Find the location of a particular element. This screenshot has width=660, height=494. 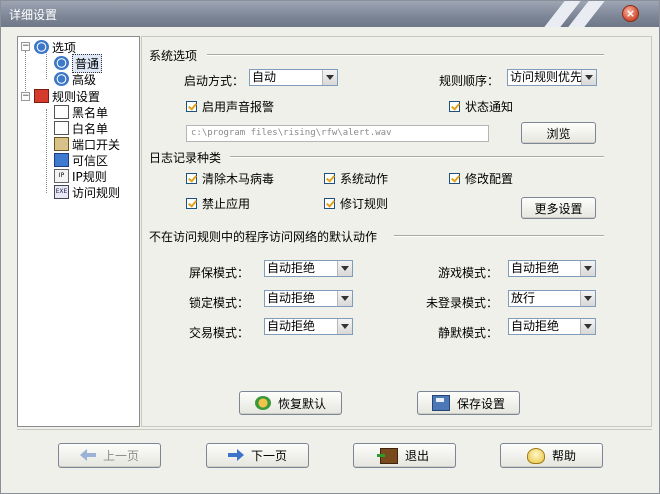

close-button: × is located at coordinates (630, 13).